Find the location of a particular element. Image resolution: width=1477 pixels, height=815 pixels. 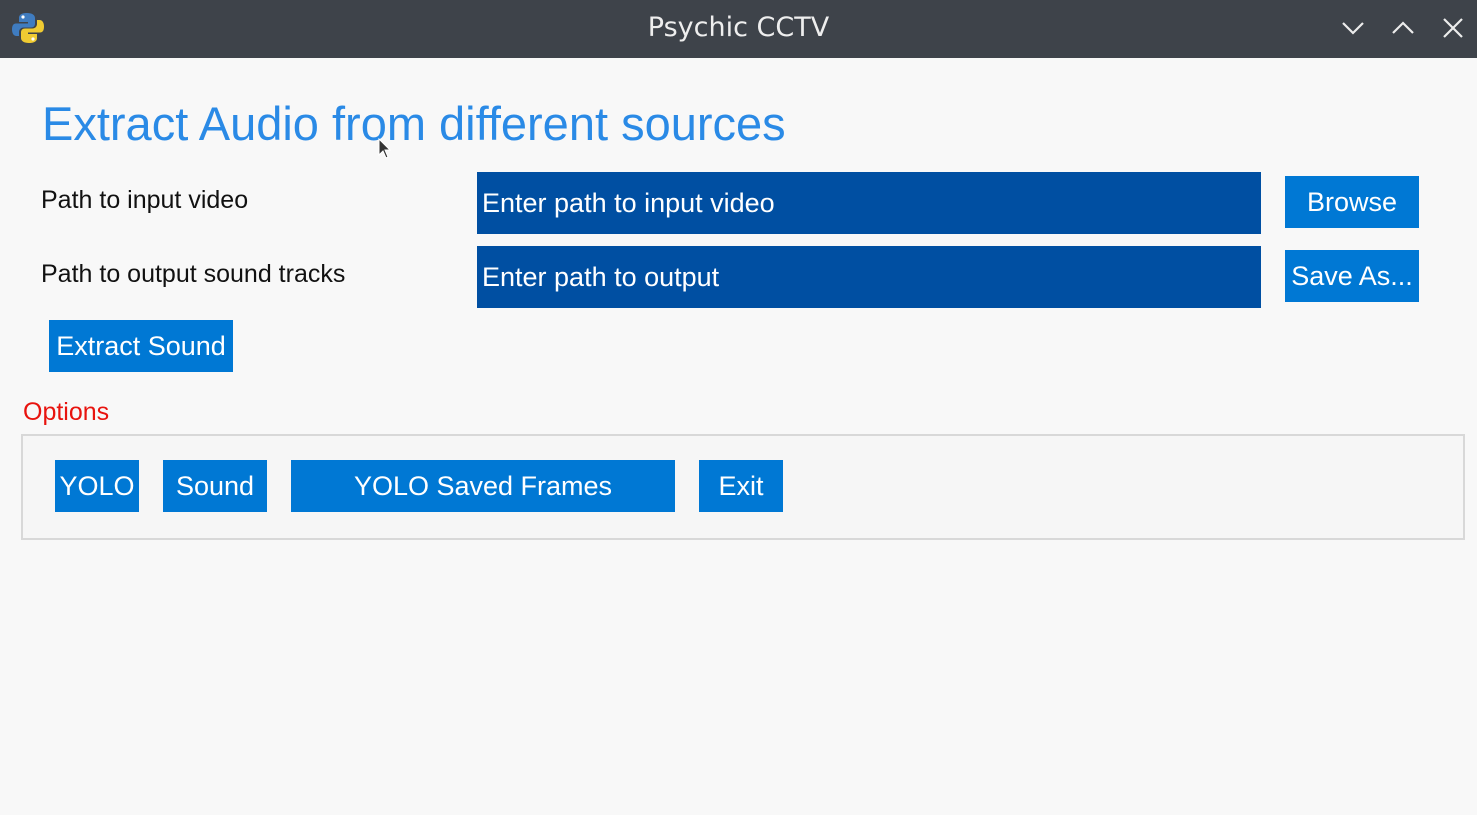

browse-button: Browse is located at coordinates (1352, 202).